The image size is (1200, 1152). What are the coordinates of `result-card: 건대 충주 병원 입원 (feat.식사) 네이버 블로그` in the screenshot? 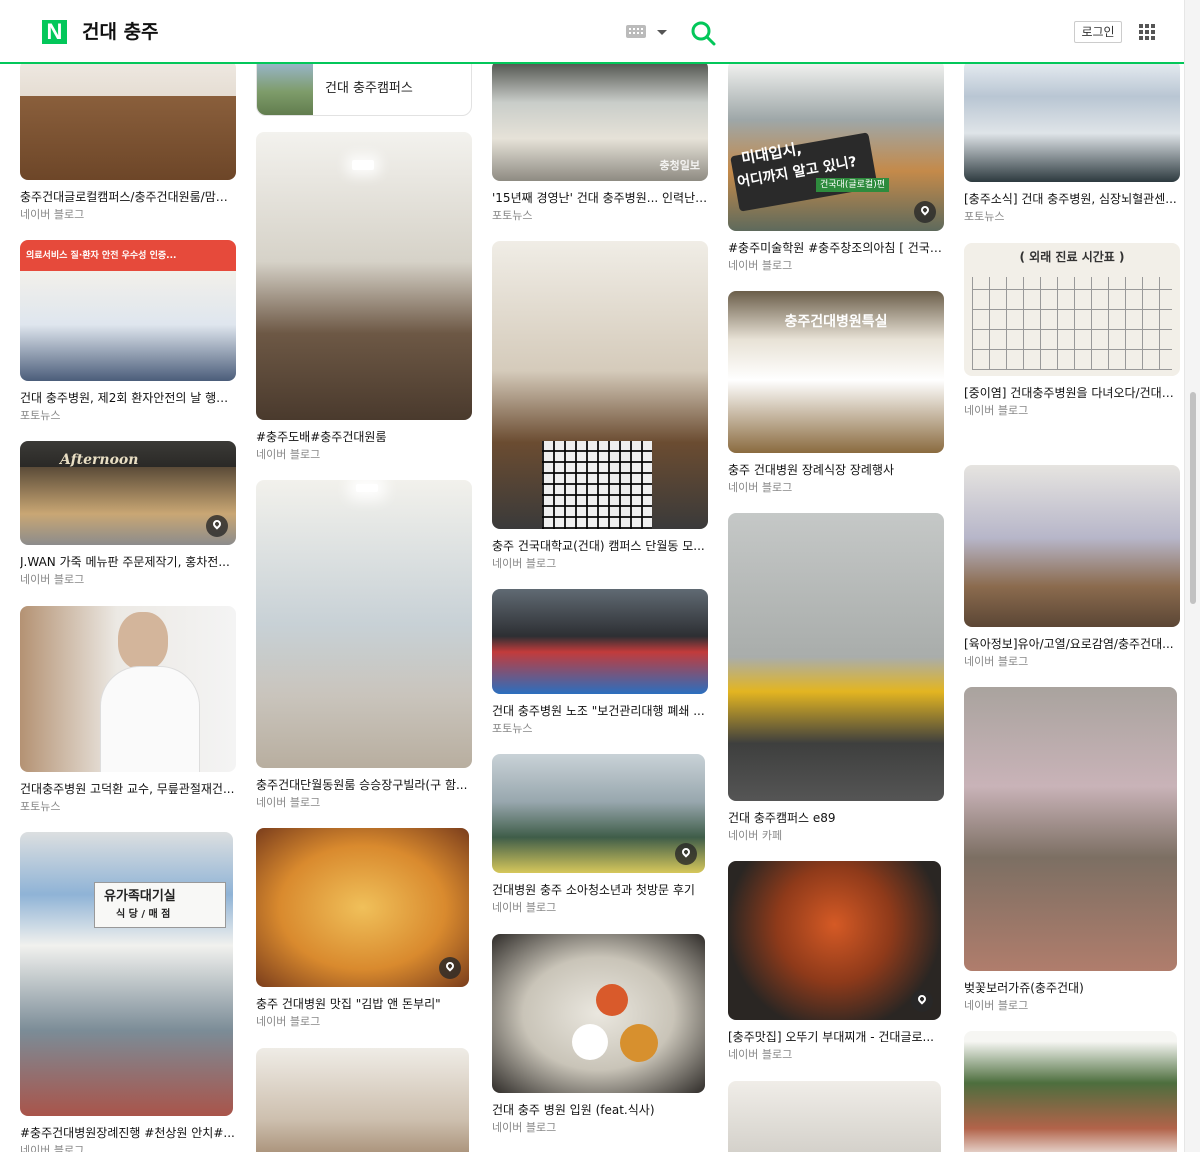 It's located at (600, 1034).